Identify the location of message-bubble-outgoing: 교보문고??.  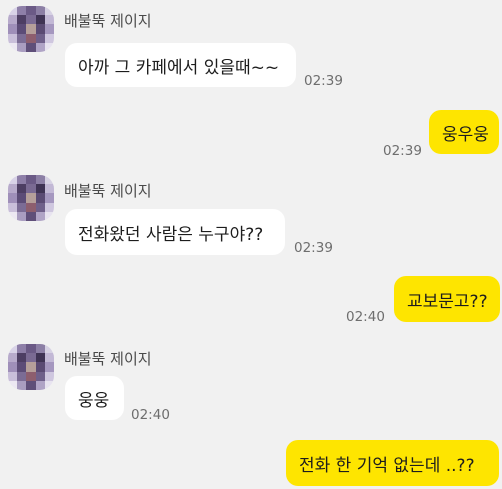
(447, 299).